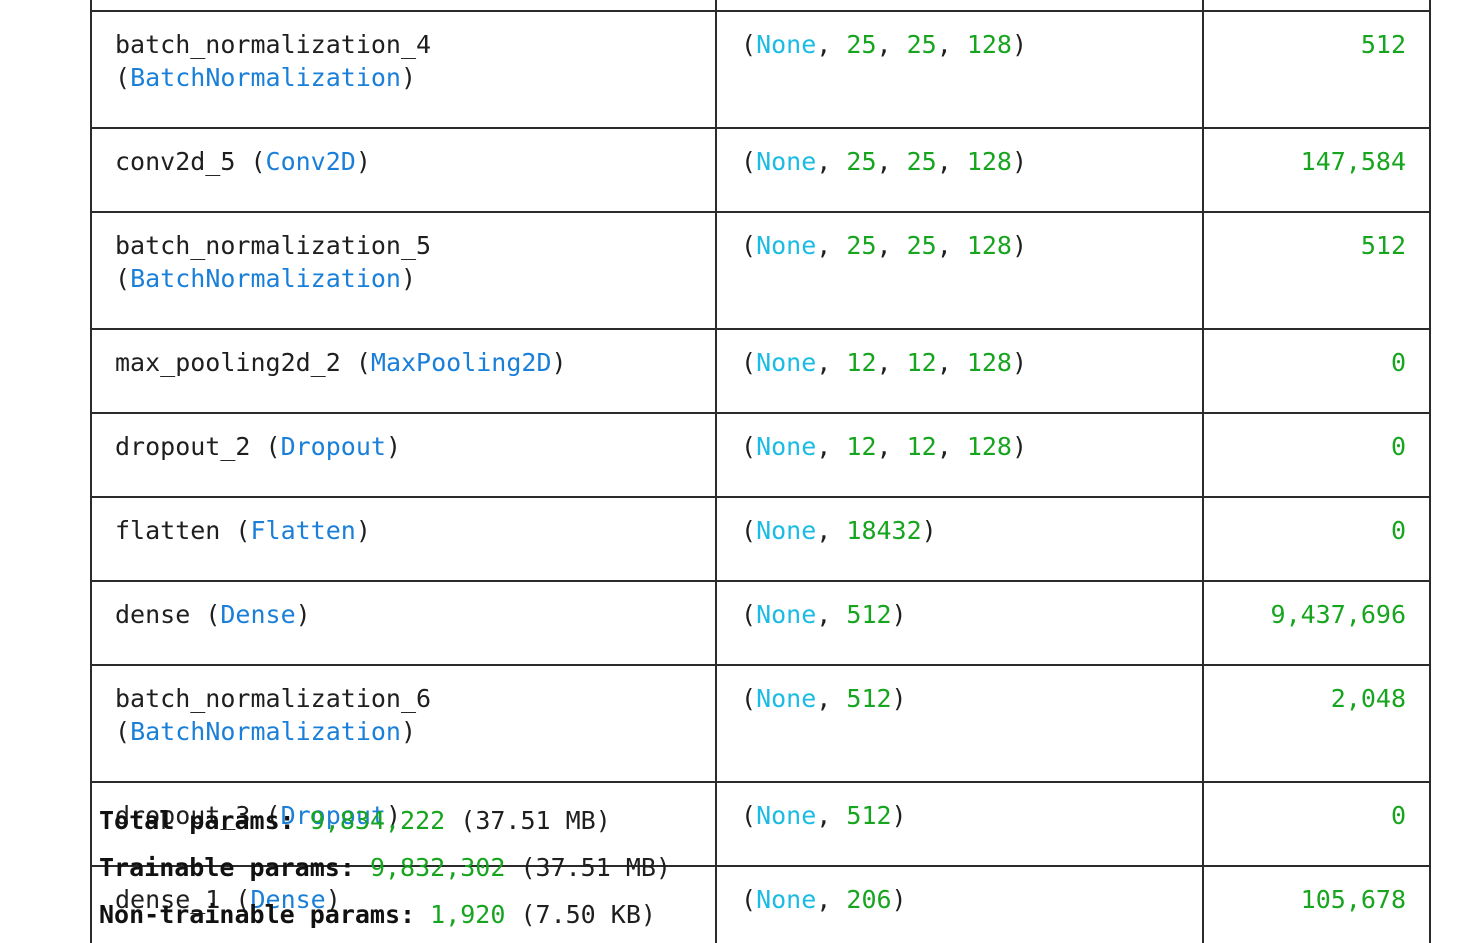 The height and width of the screenshot is (943, 1478). Describe the element at coordinates (403, 170) in the screenshot. I see `layer-cell: conv2d_5 (Conv2D)` at that location.